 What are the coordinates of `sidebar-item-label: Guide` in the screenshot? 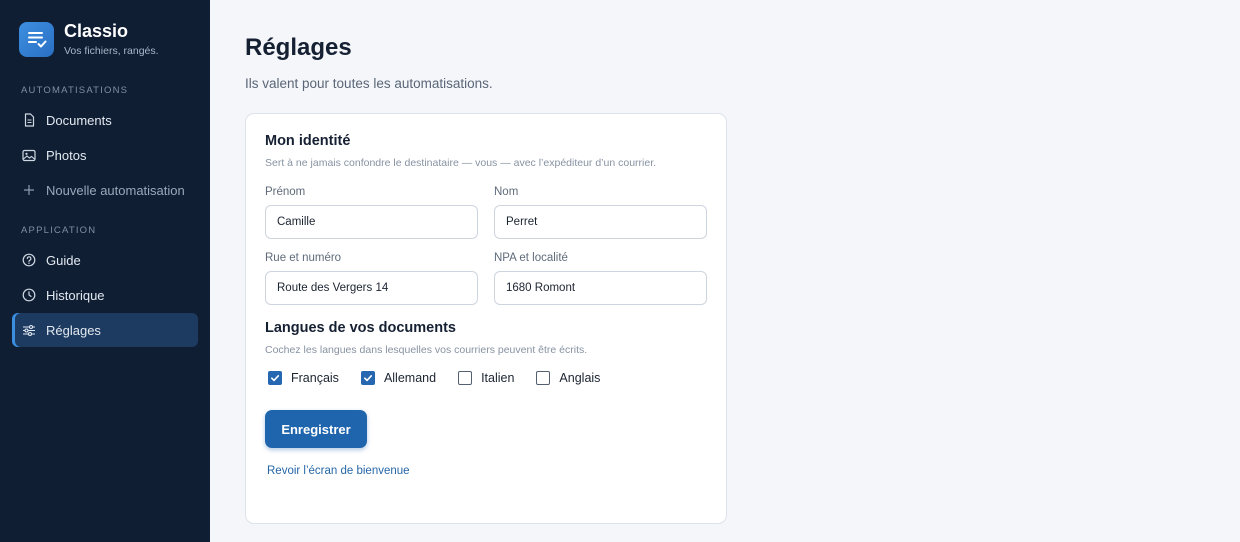 It's located at (63, 260).